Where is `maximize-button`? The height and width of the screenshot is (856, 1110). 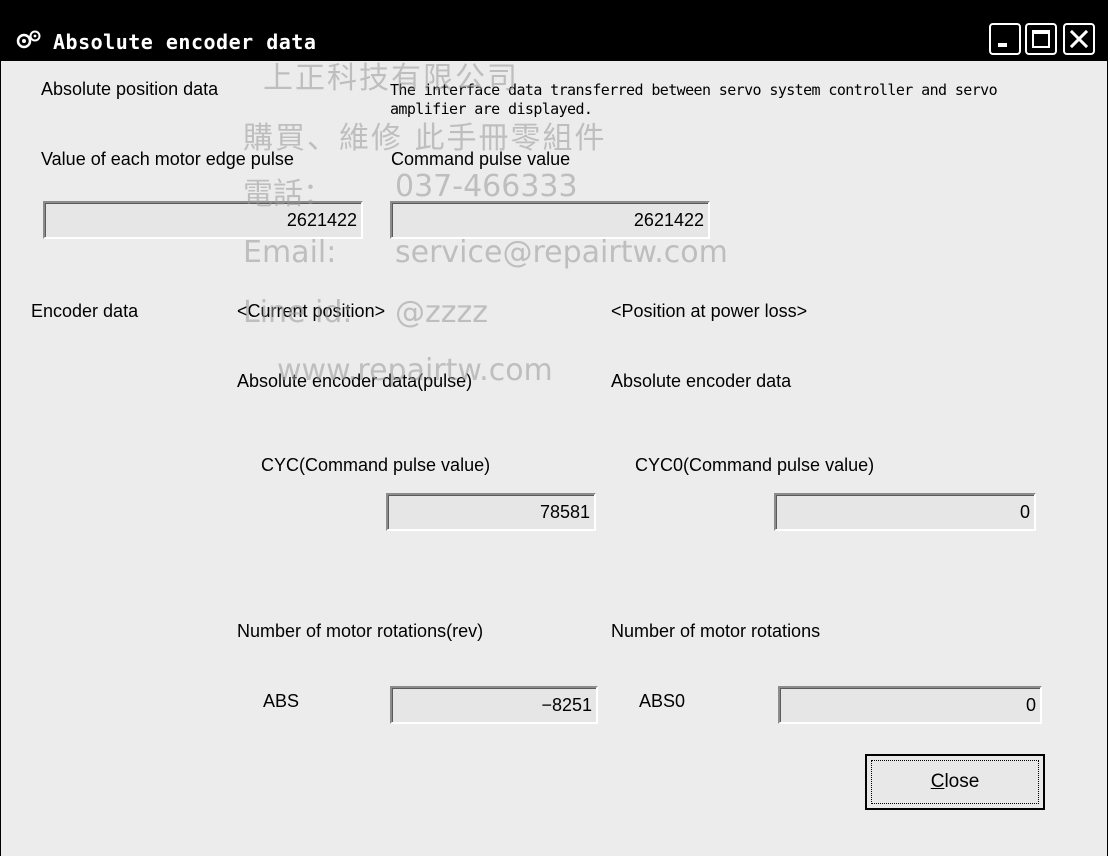
maximize-button is located at coordinates (1041, 39).